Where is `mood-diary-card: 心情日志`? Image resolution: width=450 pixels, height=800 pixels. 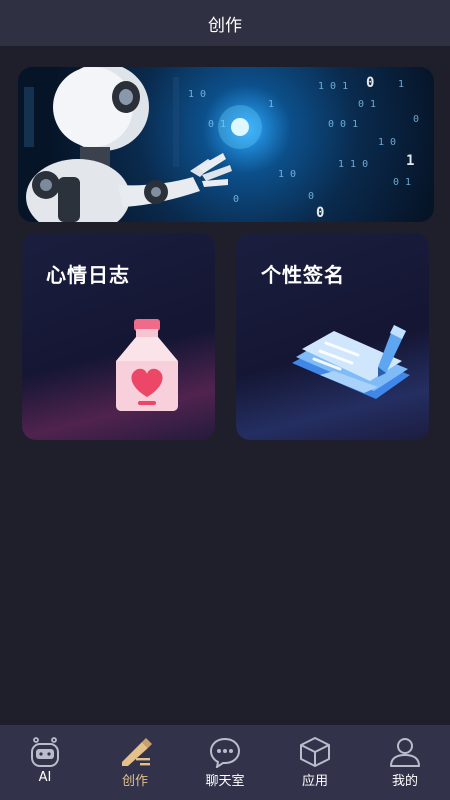
mood-diary-card: 心情日志 is located at coordinates (118, 336).